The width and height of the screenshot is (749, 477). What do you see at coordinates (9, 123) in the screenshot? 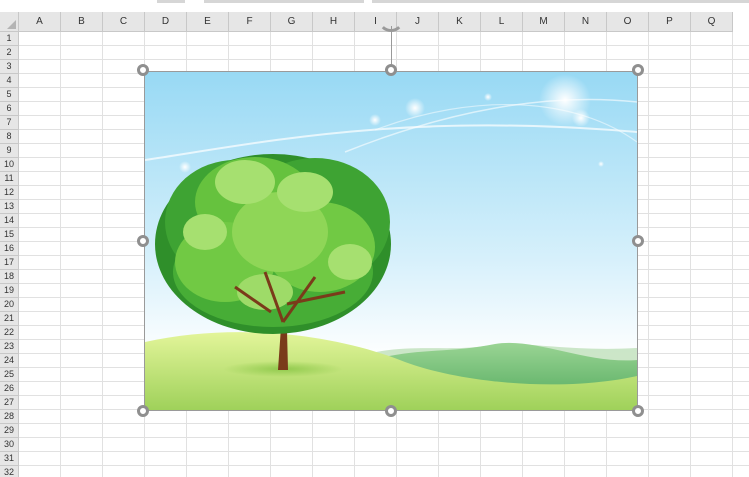
I see `row-header-7: 7` at bounding box center [9, 123].